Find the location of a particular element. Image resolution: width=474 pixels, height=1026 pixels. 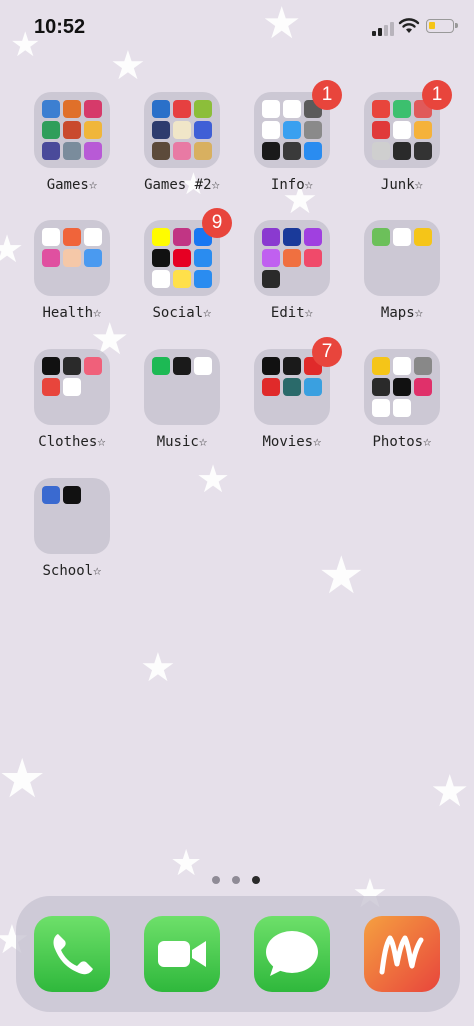

folder-school is located at coordinates (72, 516).